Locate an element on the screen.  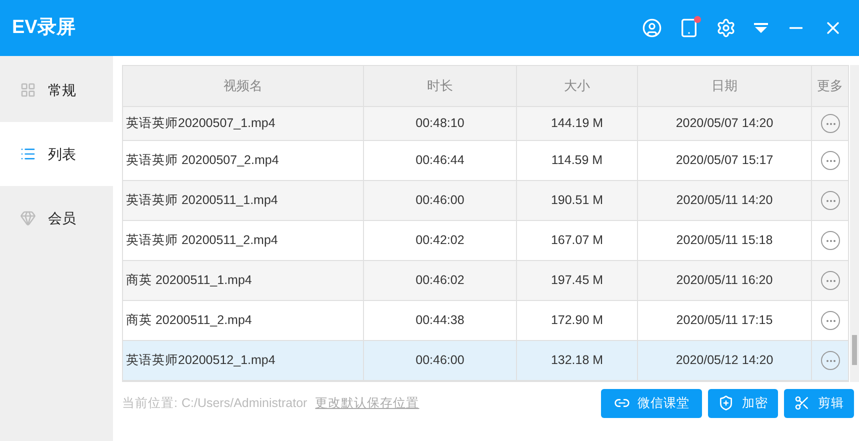
save-path: C:/Users/Administrator is located at coordinates (244, 403).